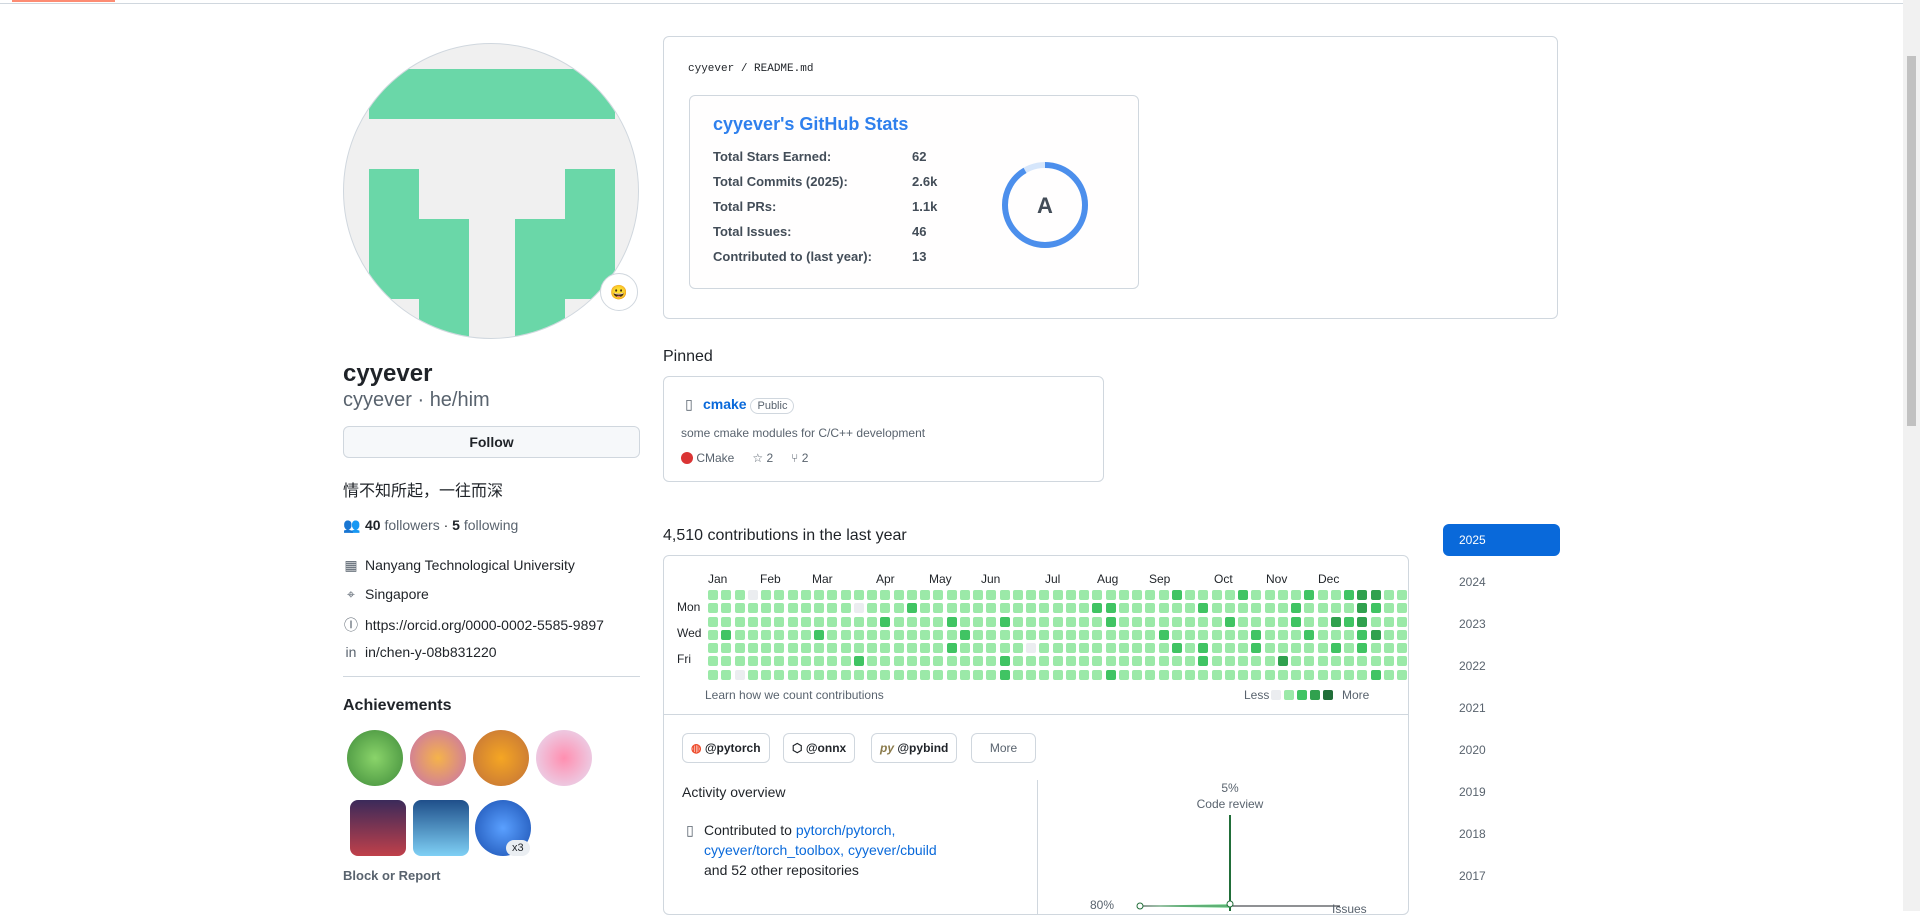  Describe the element at coordinates (619, 292) in the screenshot. I see `status-emoji-button: 😀` at that location.